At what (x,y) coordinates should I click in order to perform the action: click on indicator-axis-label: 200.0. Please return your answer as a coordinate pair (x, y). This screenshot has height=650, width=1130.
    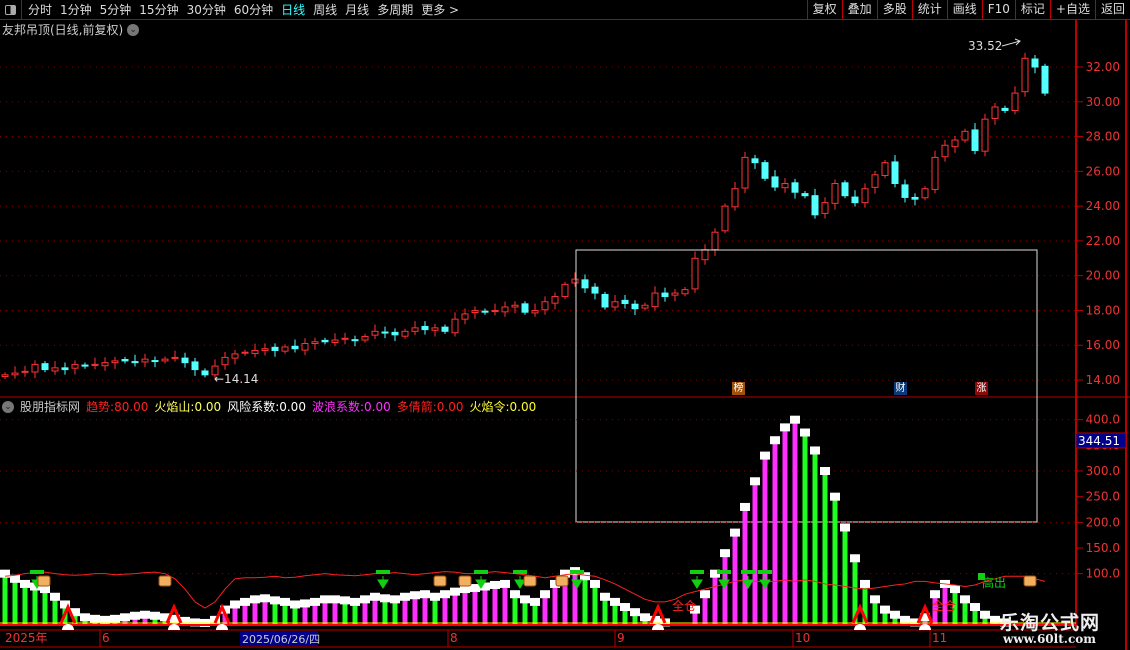
    Looking at the image, I should click on (1103, 522).